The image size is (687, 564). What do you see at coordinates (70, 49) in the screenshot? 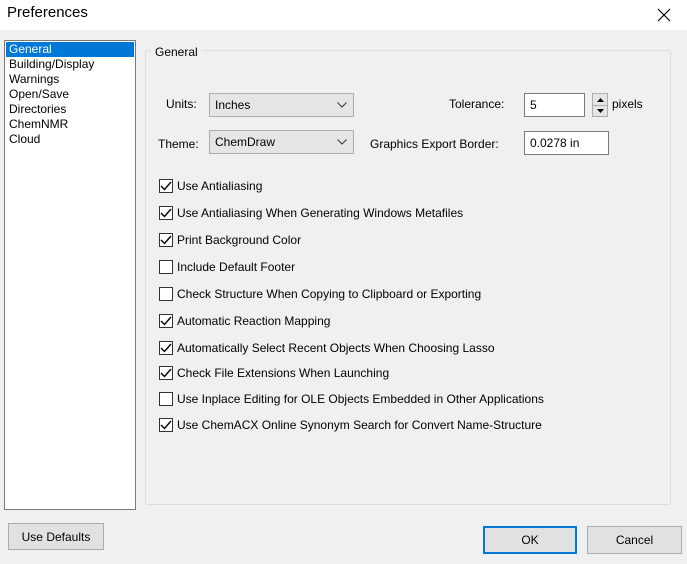
I see `category-item-general: General` at bounding box center [70, 49].